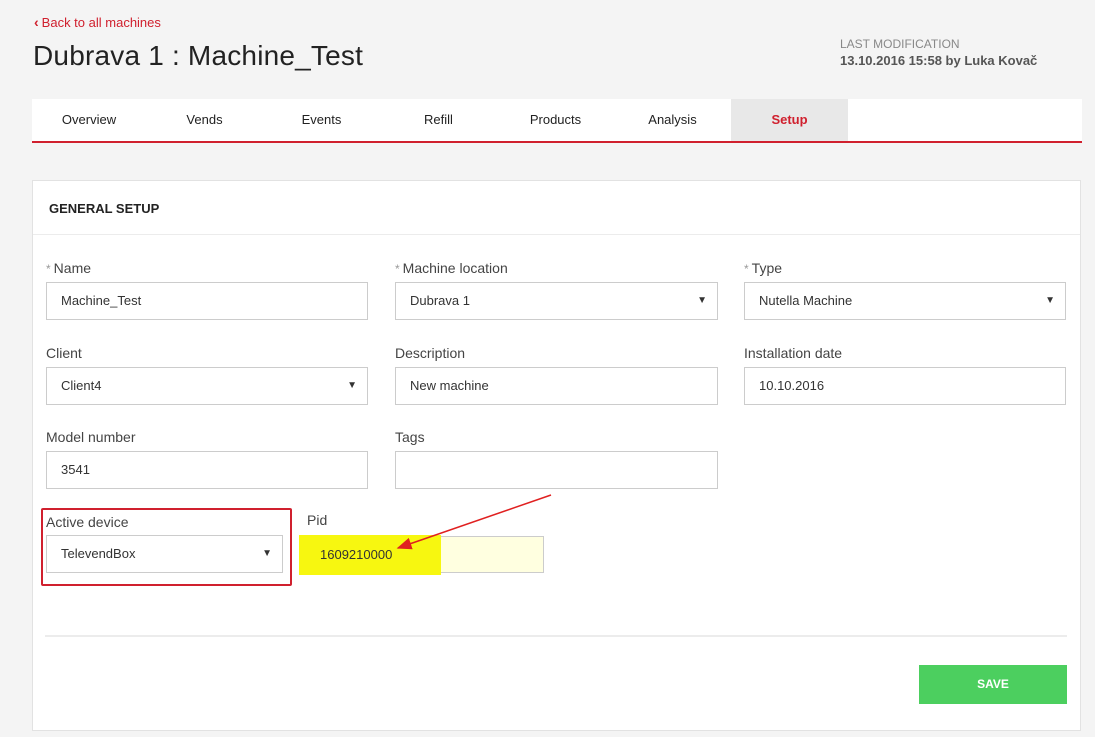 The height and width of the screenshot is (737, 1095). Describe the element at coordinates (204, 120) in the screenshot. I see `tab-vends: Vends` at that location.